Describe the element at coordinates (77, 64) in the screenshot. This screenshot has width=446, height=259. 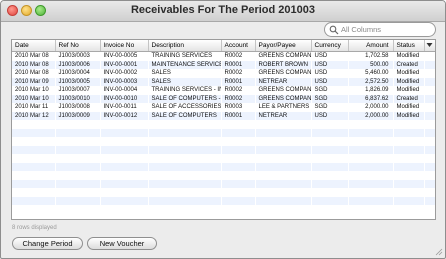
I see `cell-ref-no: J1003/0006` at that location.